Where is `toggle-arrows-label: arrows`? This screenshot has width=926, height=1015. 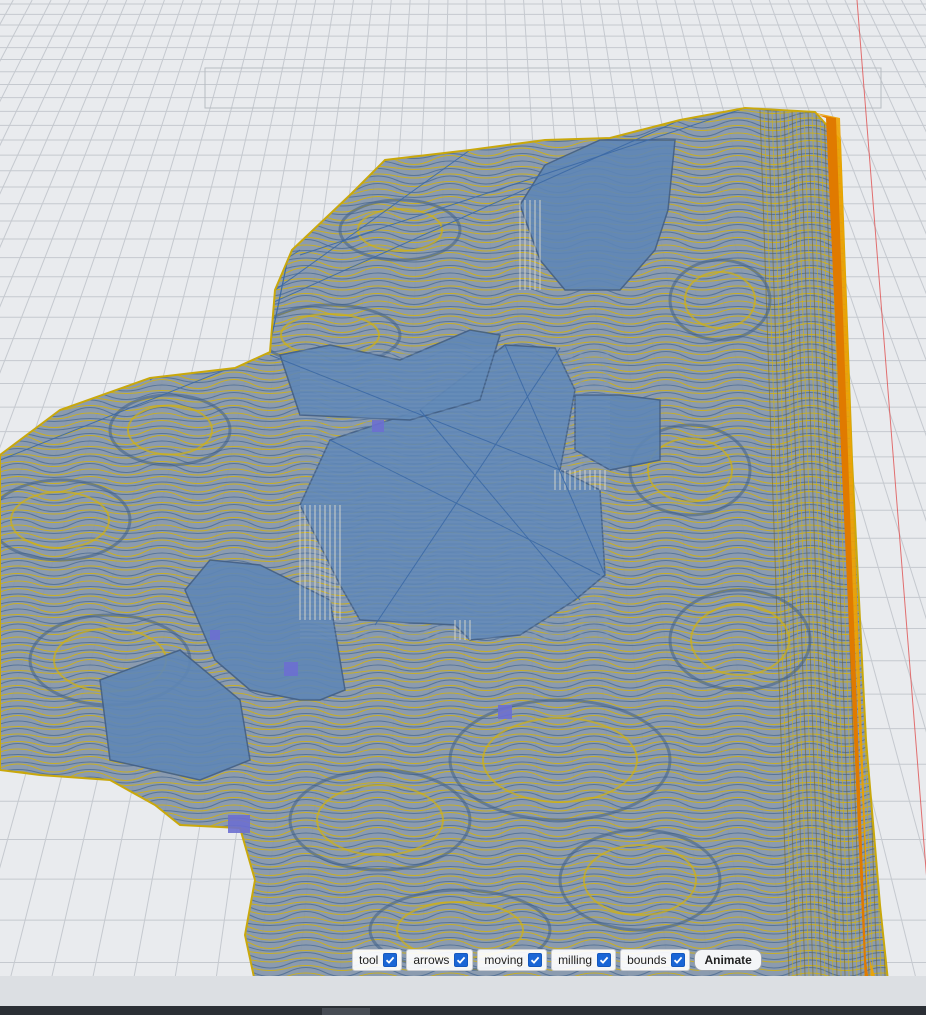 toggle-arrows-label: arrows is located at coordinates (431, 960).